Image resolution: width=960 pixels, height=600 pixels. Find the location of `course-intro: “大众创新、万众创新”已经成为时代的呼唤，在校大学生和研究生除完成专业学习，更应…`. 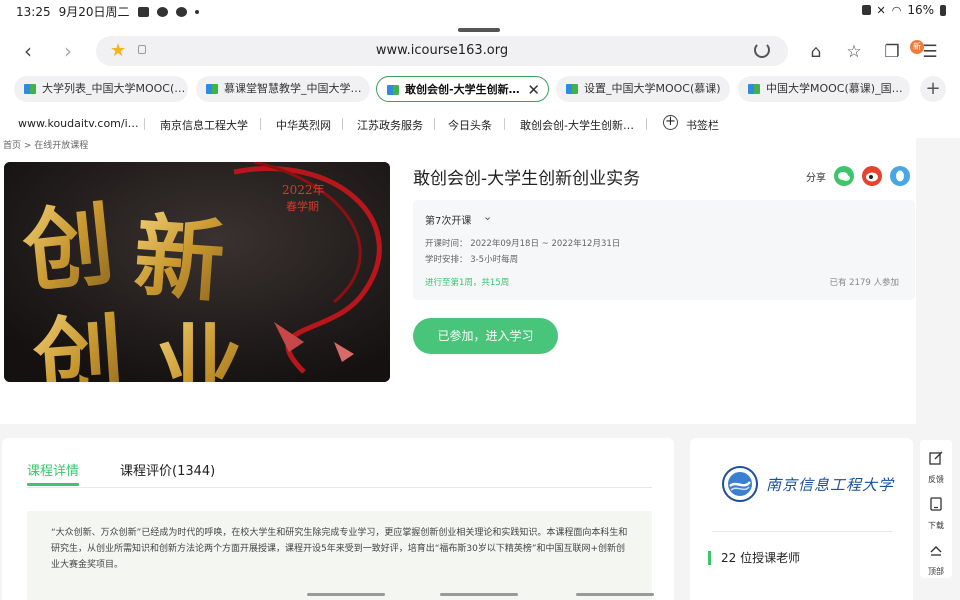

course-intro: “大众创新、万众创新”已经成为时代的呼唤，在校大学生和研究生除完成专业学习，更应… is located at coordinates (339, 555).